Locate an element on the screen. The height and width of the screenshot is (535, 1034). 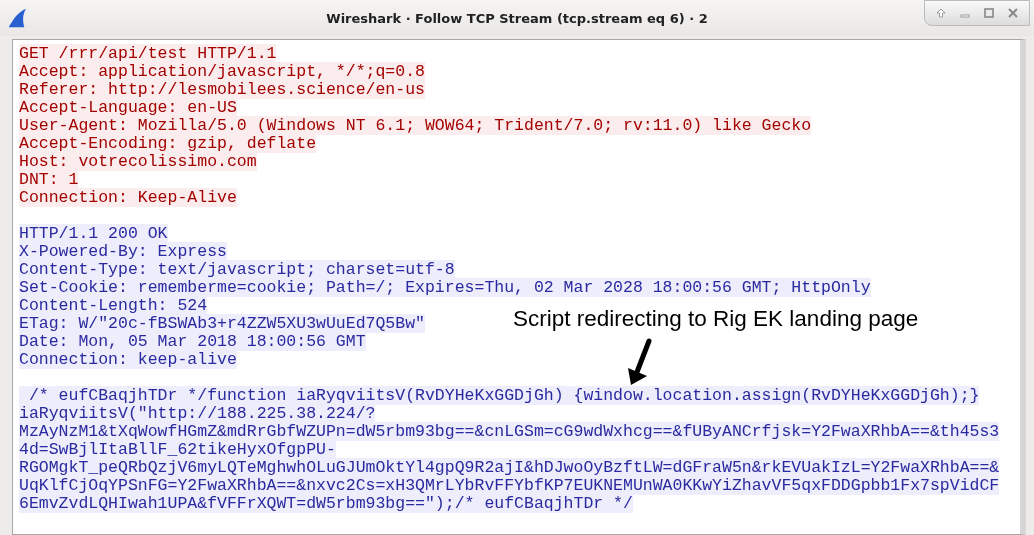
close-icon is located at coordinates (1013, 13).